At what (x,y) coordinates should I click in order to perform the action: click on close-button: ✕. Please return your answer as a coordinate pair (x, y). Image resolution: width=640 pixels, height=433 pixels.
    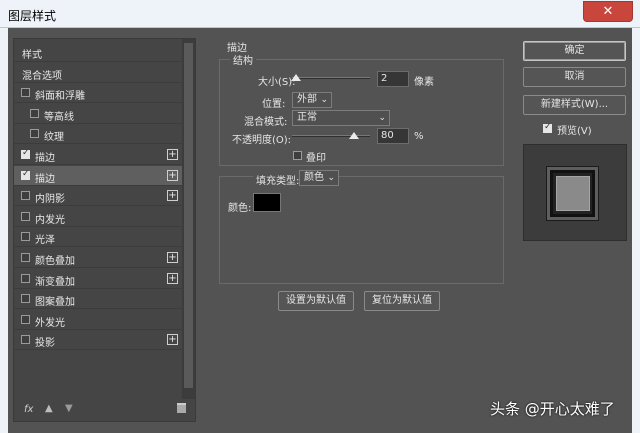
    Looking at the image, I should click on (608, 11).